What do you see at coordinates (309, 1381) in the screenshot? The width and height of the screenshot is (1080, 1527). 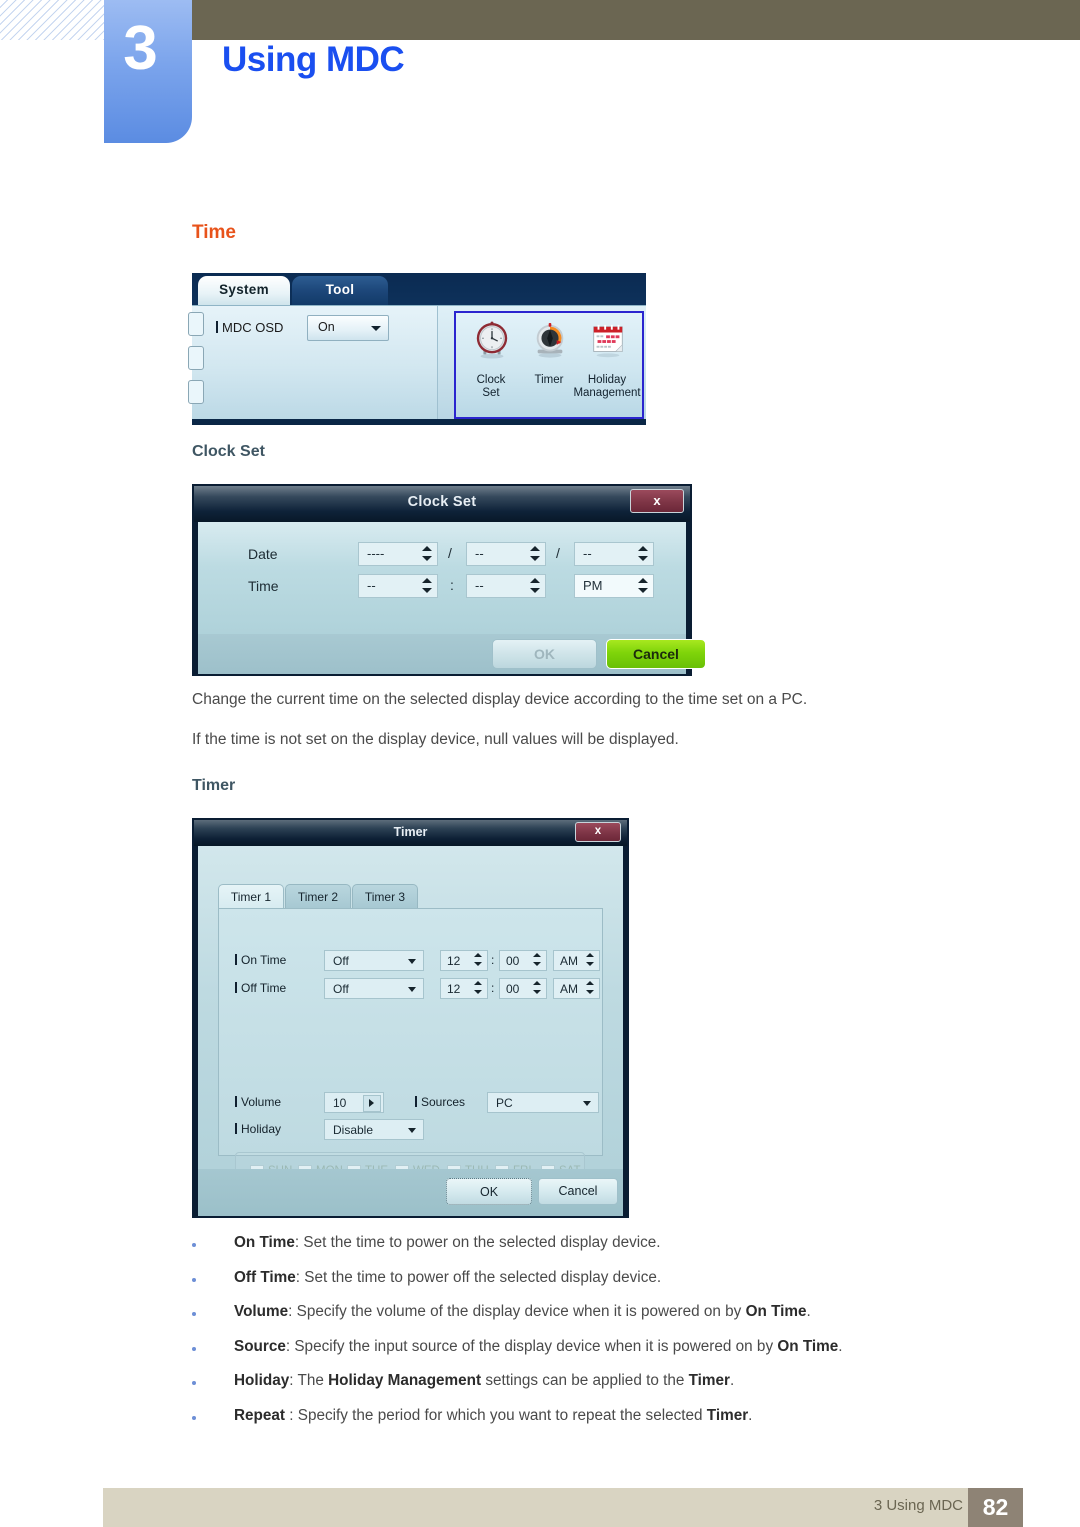 I see `bullet-text: : The` at bounding box center [309, 1381].